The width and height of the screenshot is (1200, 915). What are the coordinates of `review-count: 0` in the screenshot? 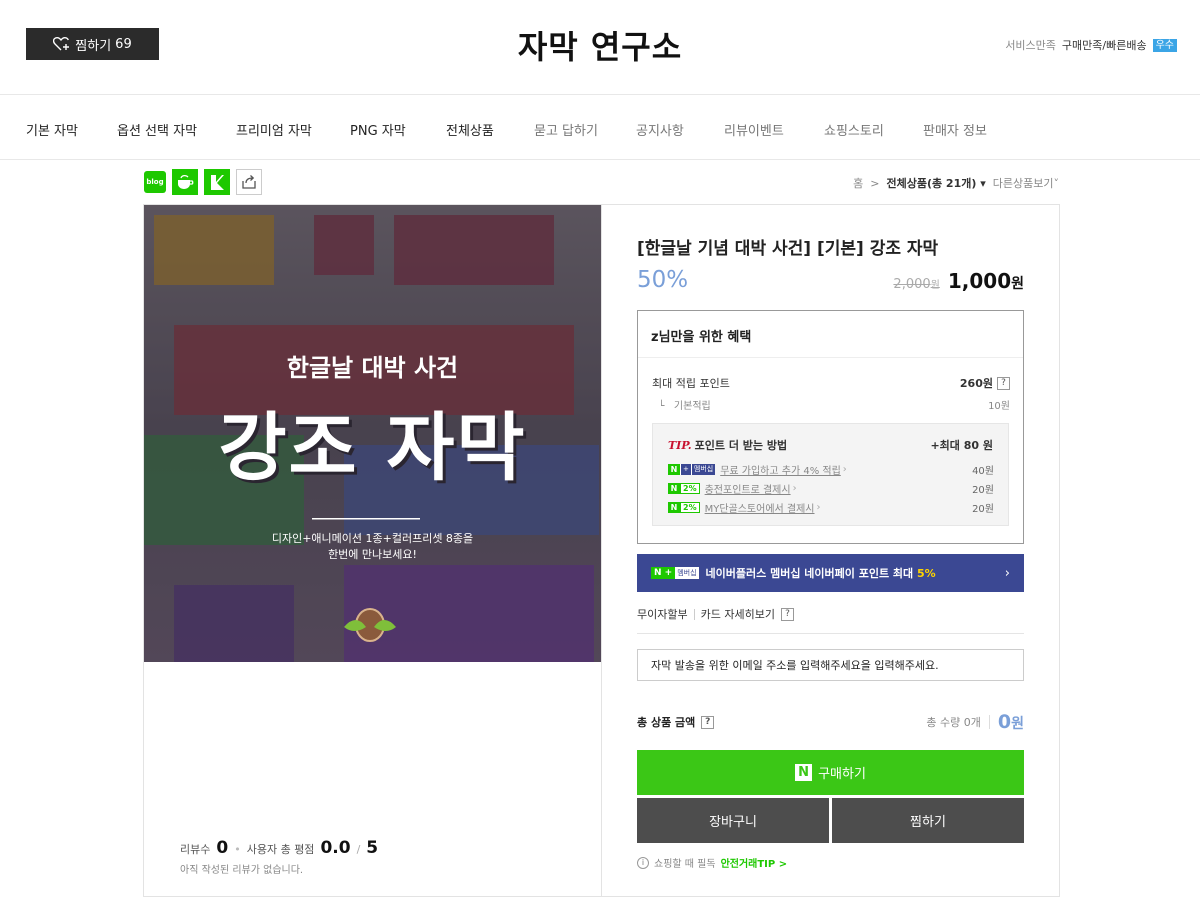 It's located at (222, 848).